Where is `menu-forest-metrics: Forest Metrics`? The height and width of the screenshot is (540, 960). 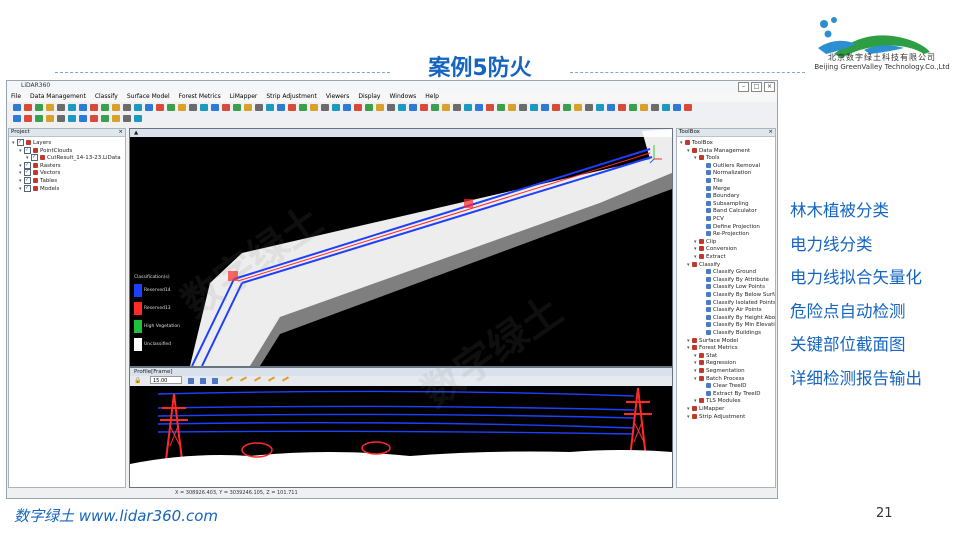 menu-forest-metrics: Forest Metrics is located at coordinates (200, 97).